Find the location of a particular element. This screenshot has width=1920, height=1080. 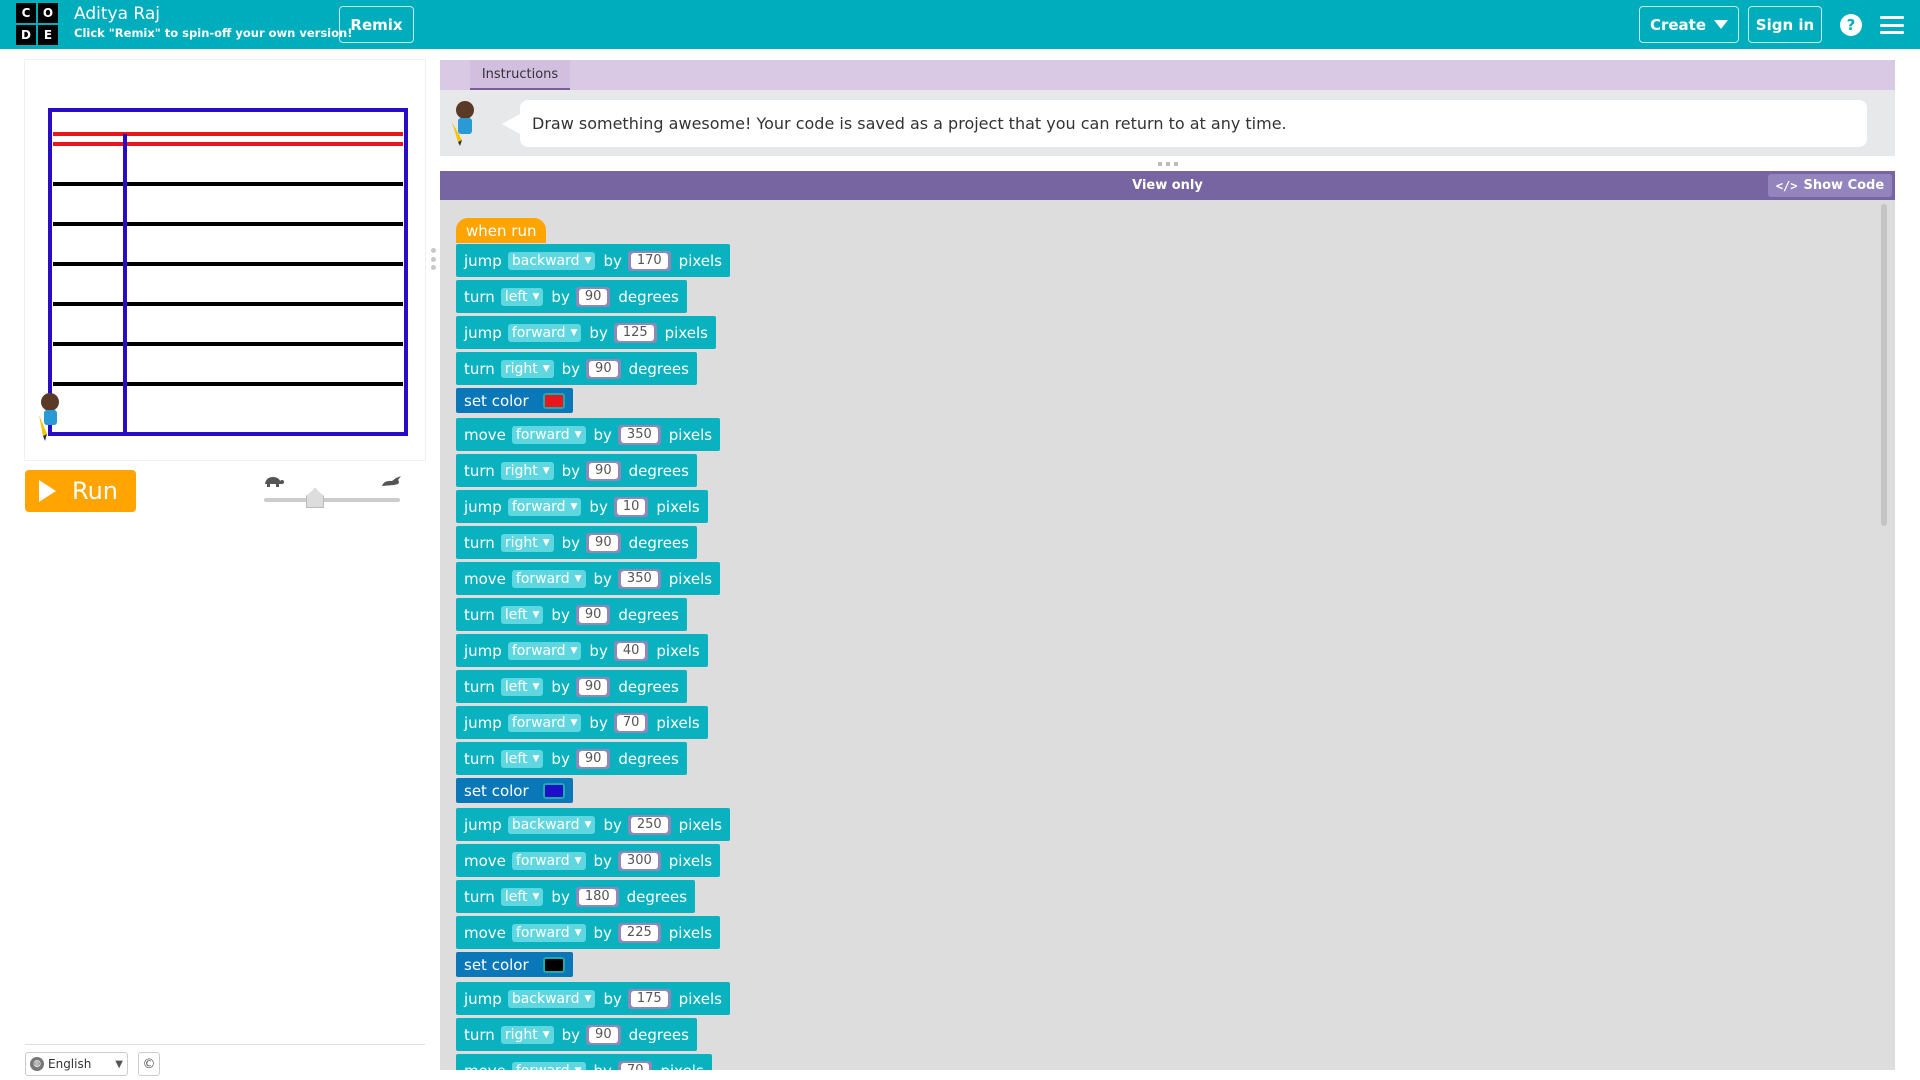

move-block: move forward ▼ by 225 pixels is located at coordinates (588, 932).